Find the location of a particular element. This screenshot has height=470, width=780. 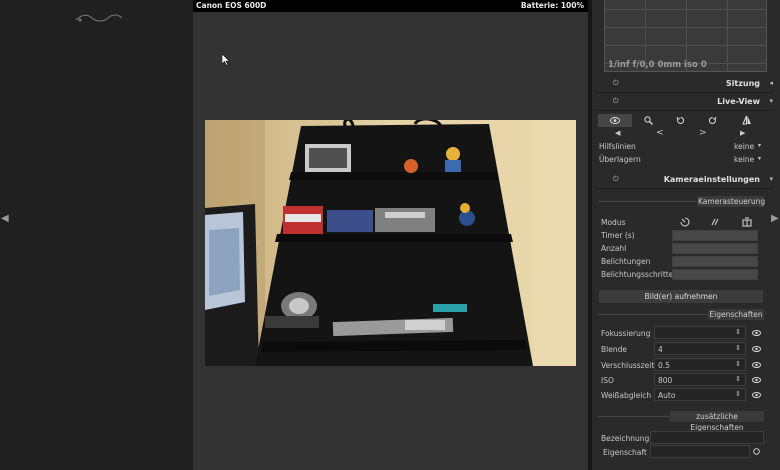

bezeichnung-label: Bezeichnung is located at coordinates (625, 438).